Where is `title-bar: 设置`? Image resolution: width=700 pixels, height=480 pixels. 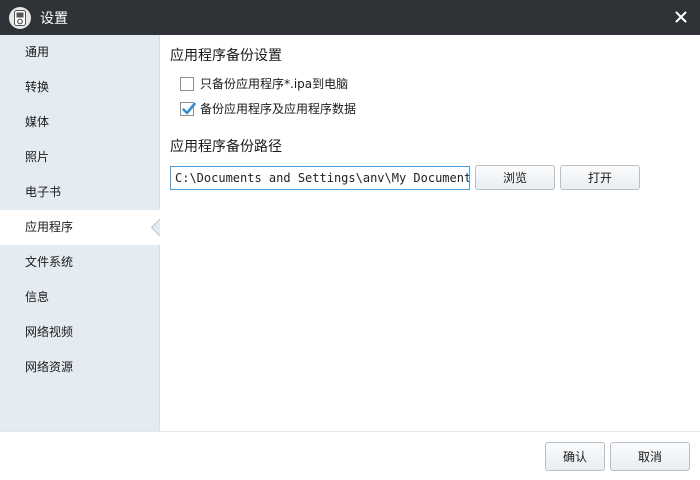 title-bar: 设置 is located at coordinates (350, 17).